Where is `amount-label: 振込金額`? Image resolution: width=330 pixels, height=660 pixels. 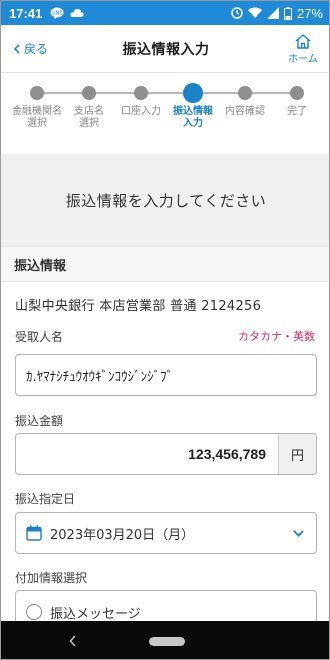 amount-label: 振込金額 is located at coordinates (39, 421).